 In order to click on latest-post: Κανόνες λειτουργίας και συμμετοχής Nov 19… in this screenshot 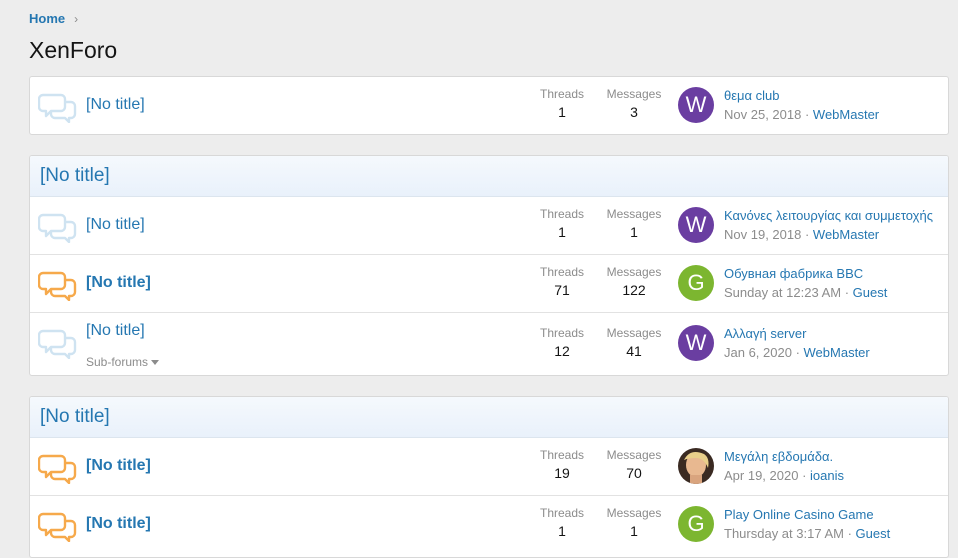, I will do `click(832, 225)`.